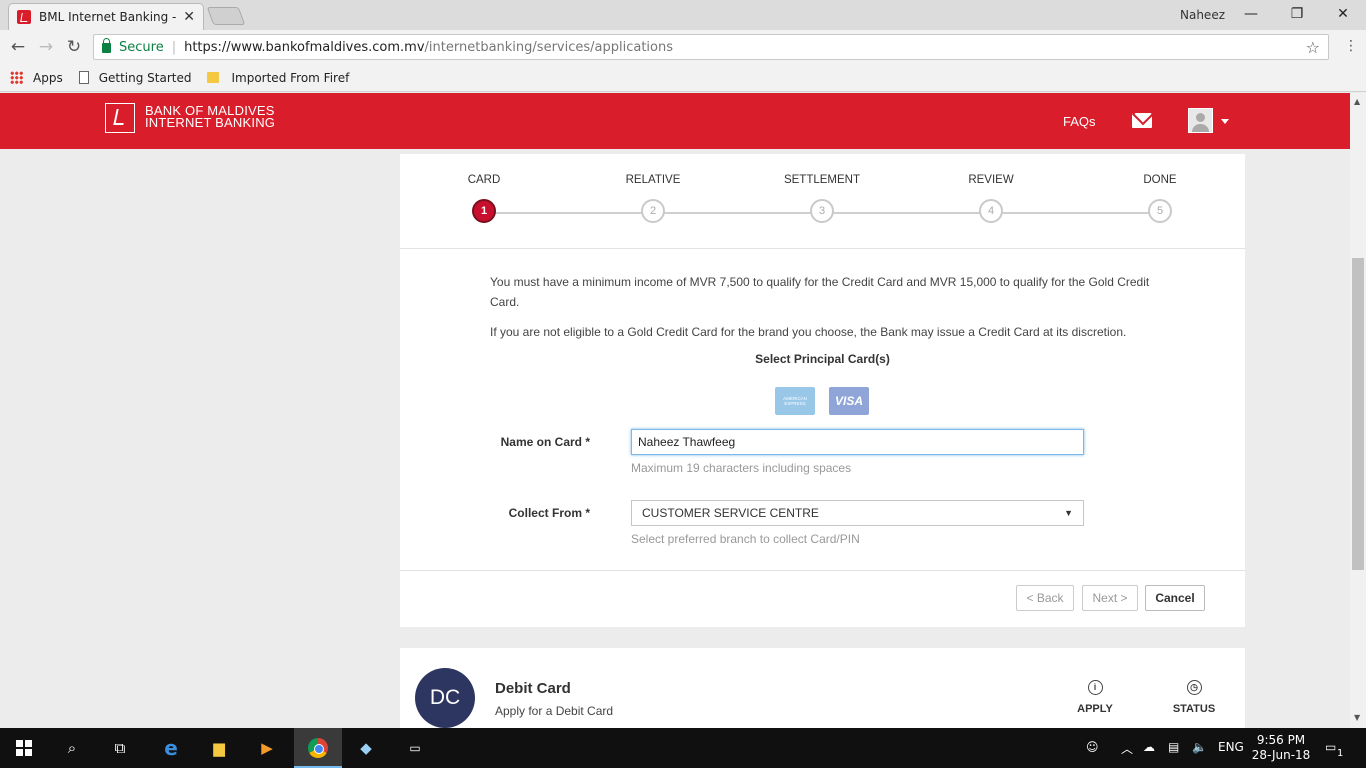 This screenshot has height=768, width=1366. What do you see at coordinates (415, 748) in the screenshot?
I see `terminal-icon: ▭` at bounding box center [415, 748].